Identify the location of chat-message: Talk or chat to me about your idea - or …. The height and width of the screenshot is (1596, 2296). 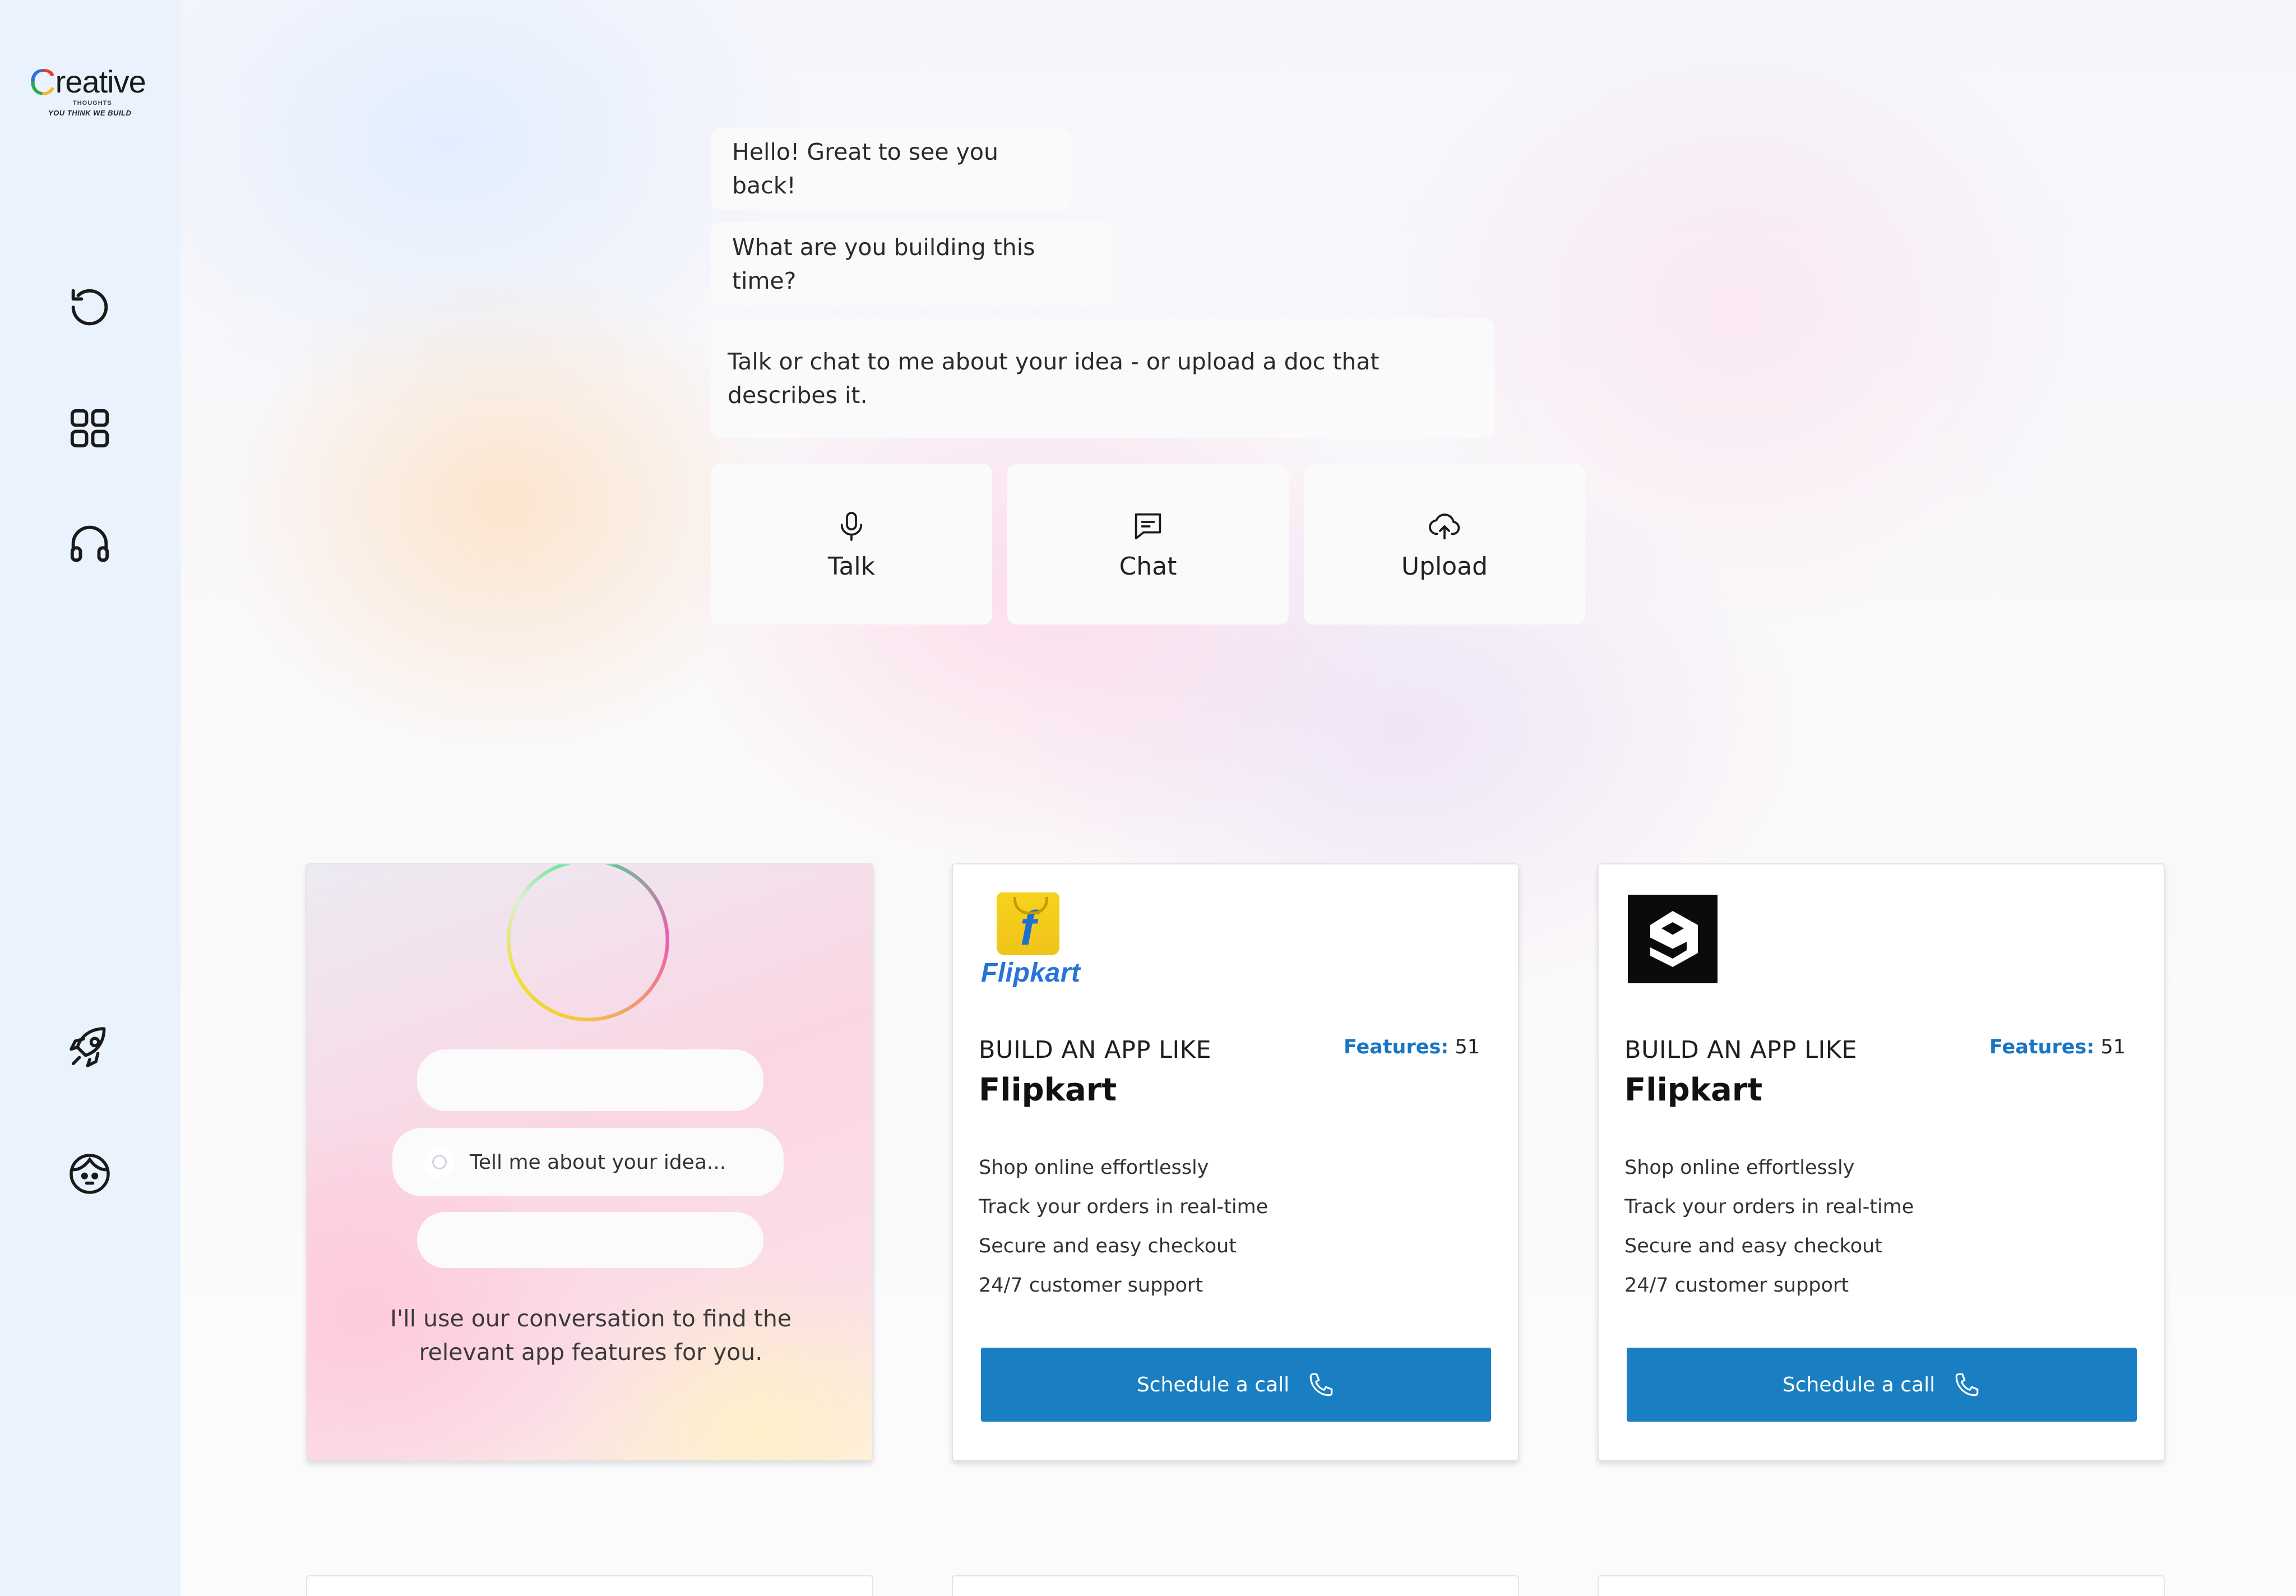
(1102, 378).